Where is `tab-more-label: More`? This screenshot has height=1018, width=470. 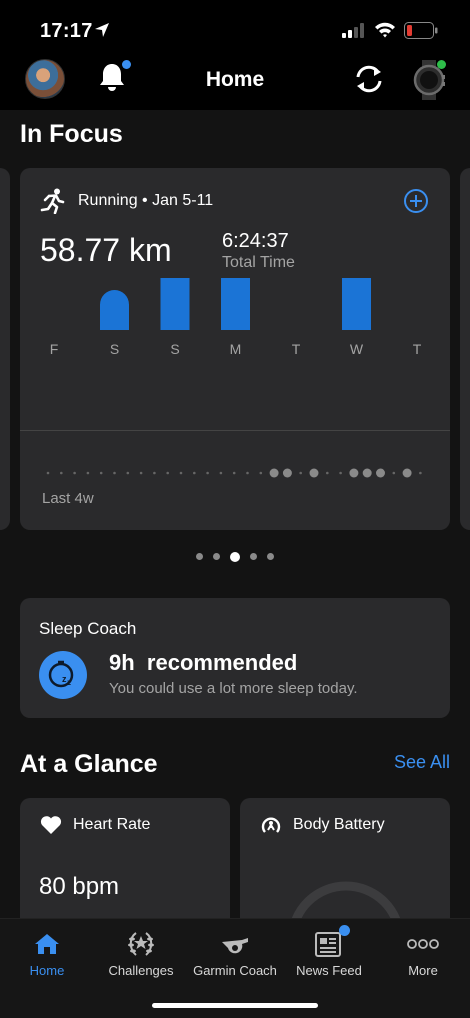 tab-more-label: More is located at coordinates (423, 970).